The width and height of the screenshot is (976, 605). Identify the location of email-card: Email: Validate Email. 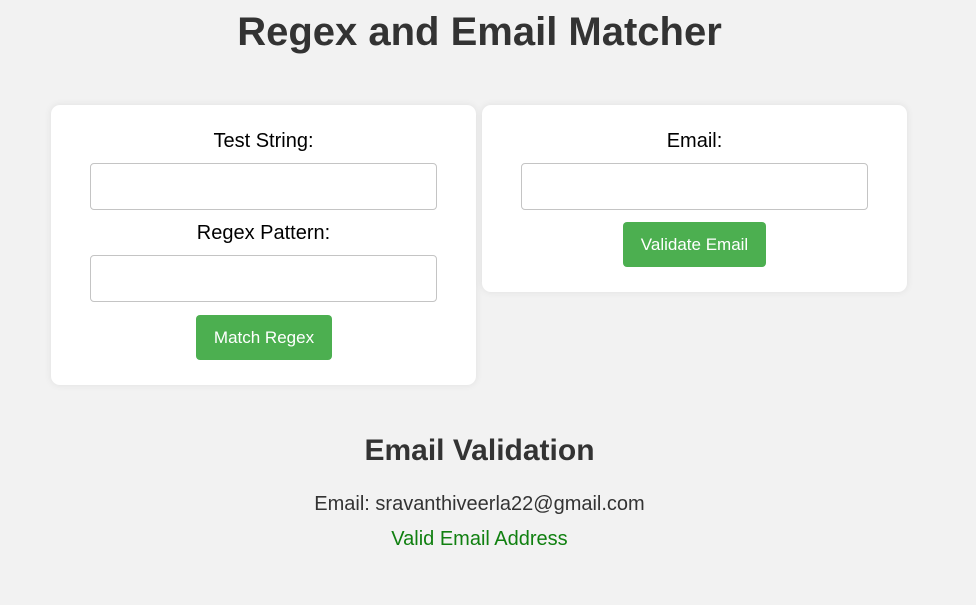
(694, 198).